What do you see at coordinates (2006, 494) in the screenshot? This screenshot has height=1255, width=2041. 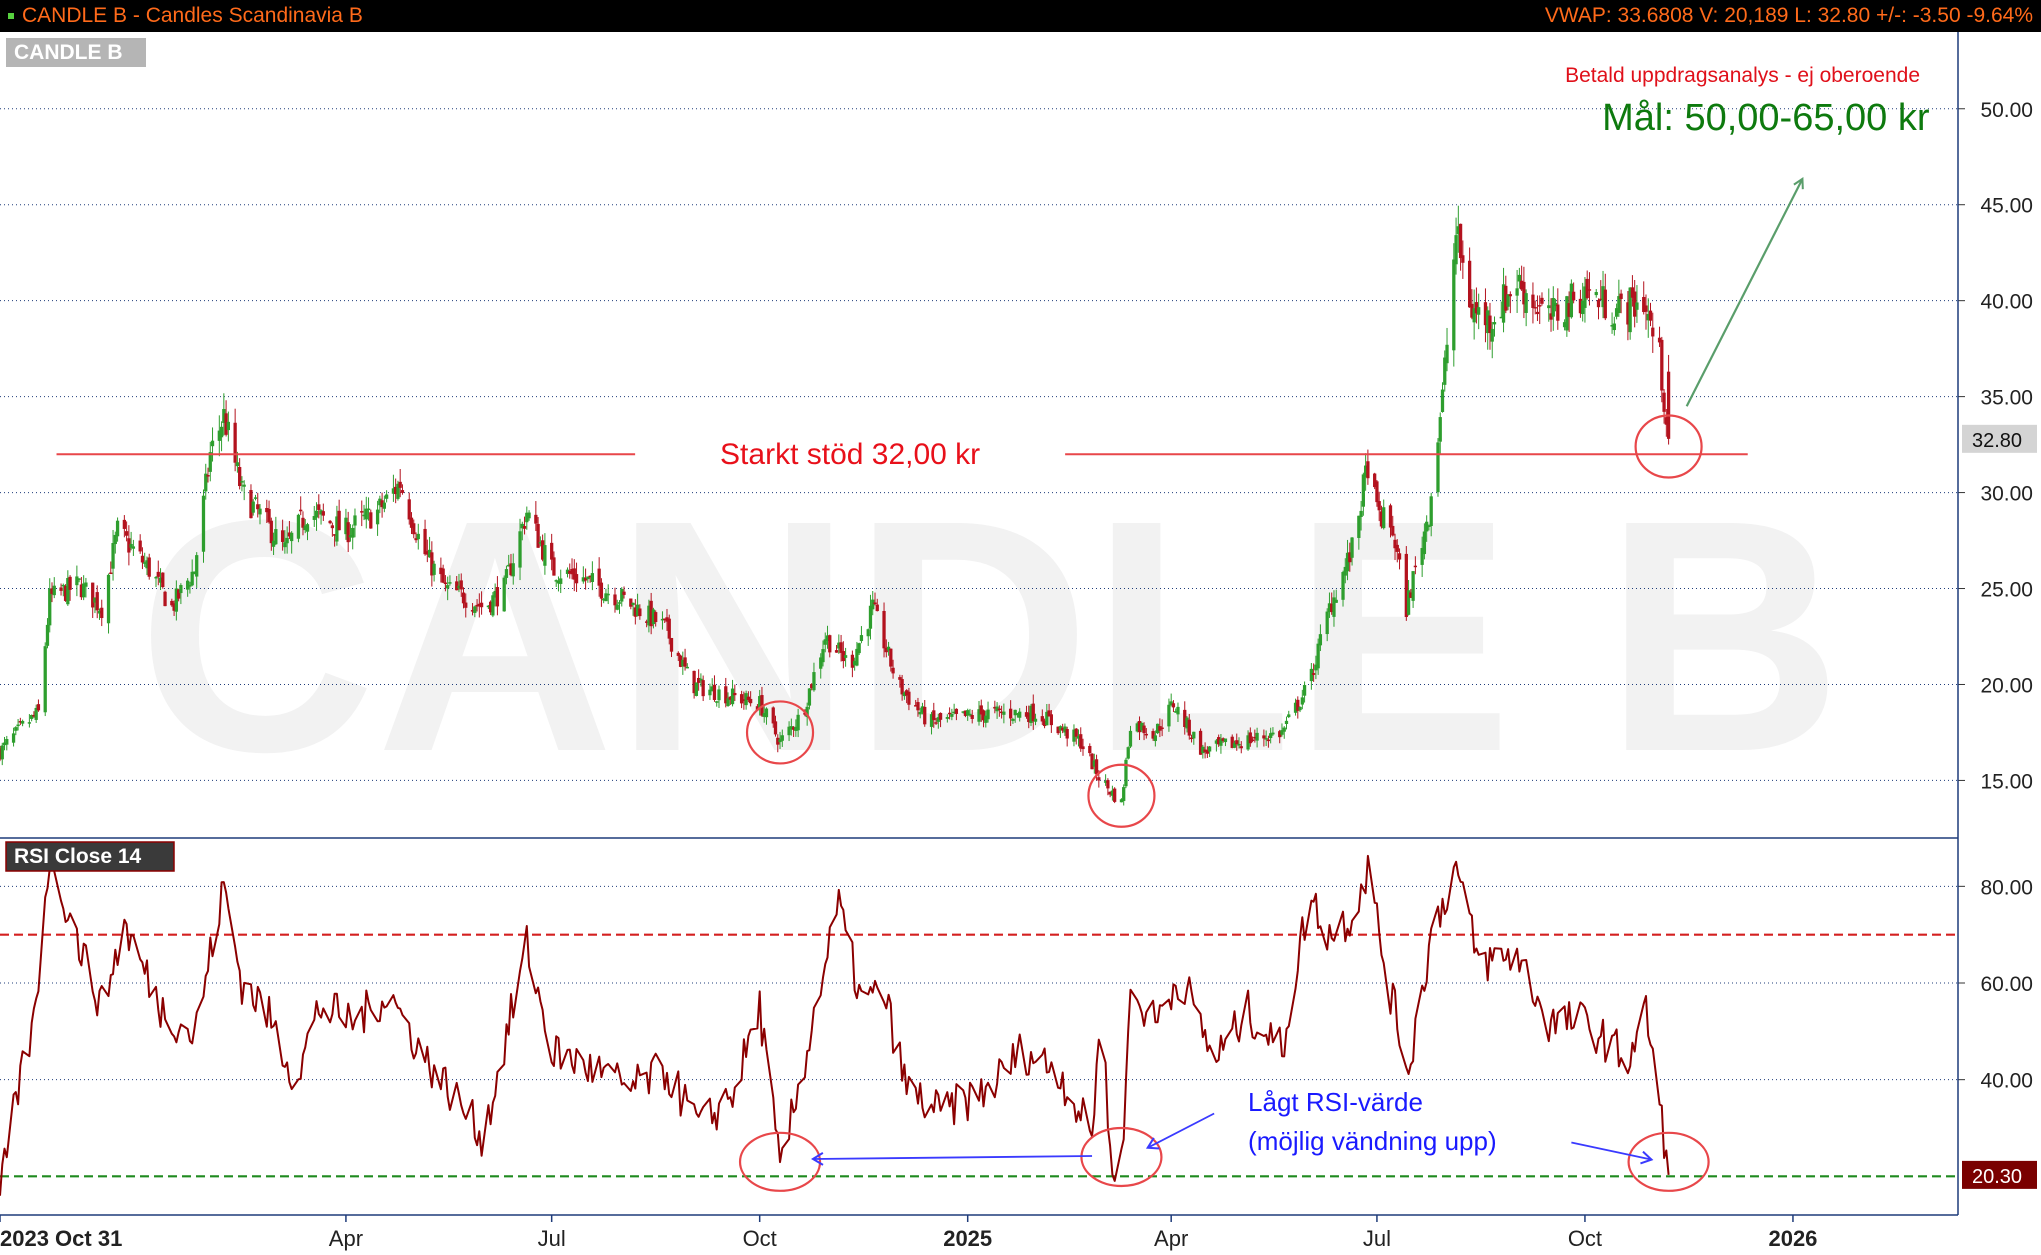 I see `price-axis-label: 30.00` at bounding box center [2006, 494].